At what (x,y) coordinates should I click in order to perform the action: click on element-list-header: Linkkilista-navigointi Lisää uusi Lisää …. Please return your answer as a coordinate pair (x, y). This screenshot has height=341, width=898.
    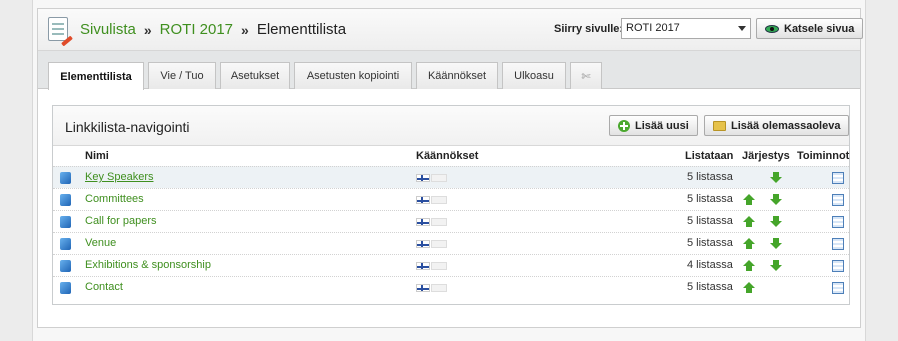
    Looking at the image, I should click on (451, 126).